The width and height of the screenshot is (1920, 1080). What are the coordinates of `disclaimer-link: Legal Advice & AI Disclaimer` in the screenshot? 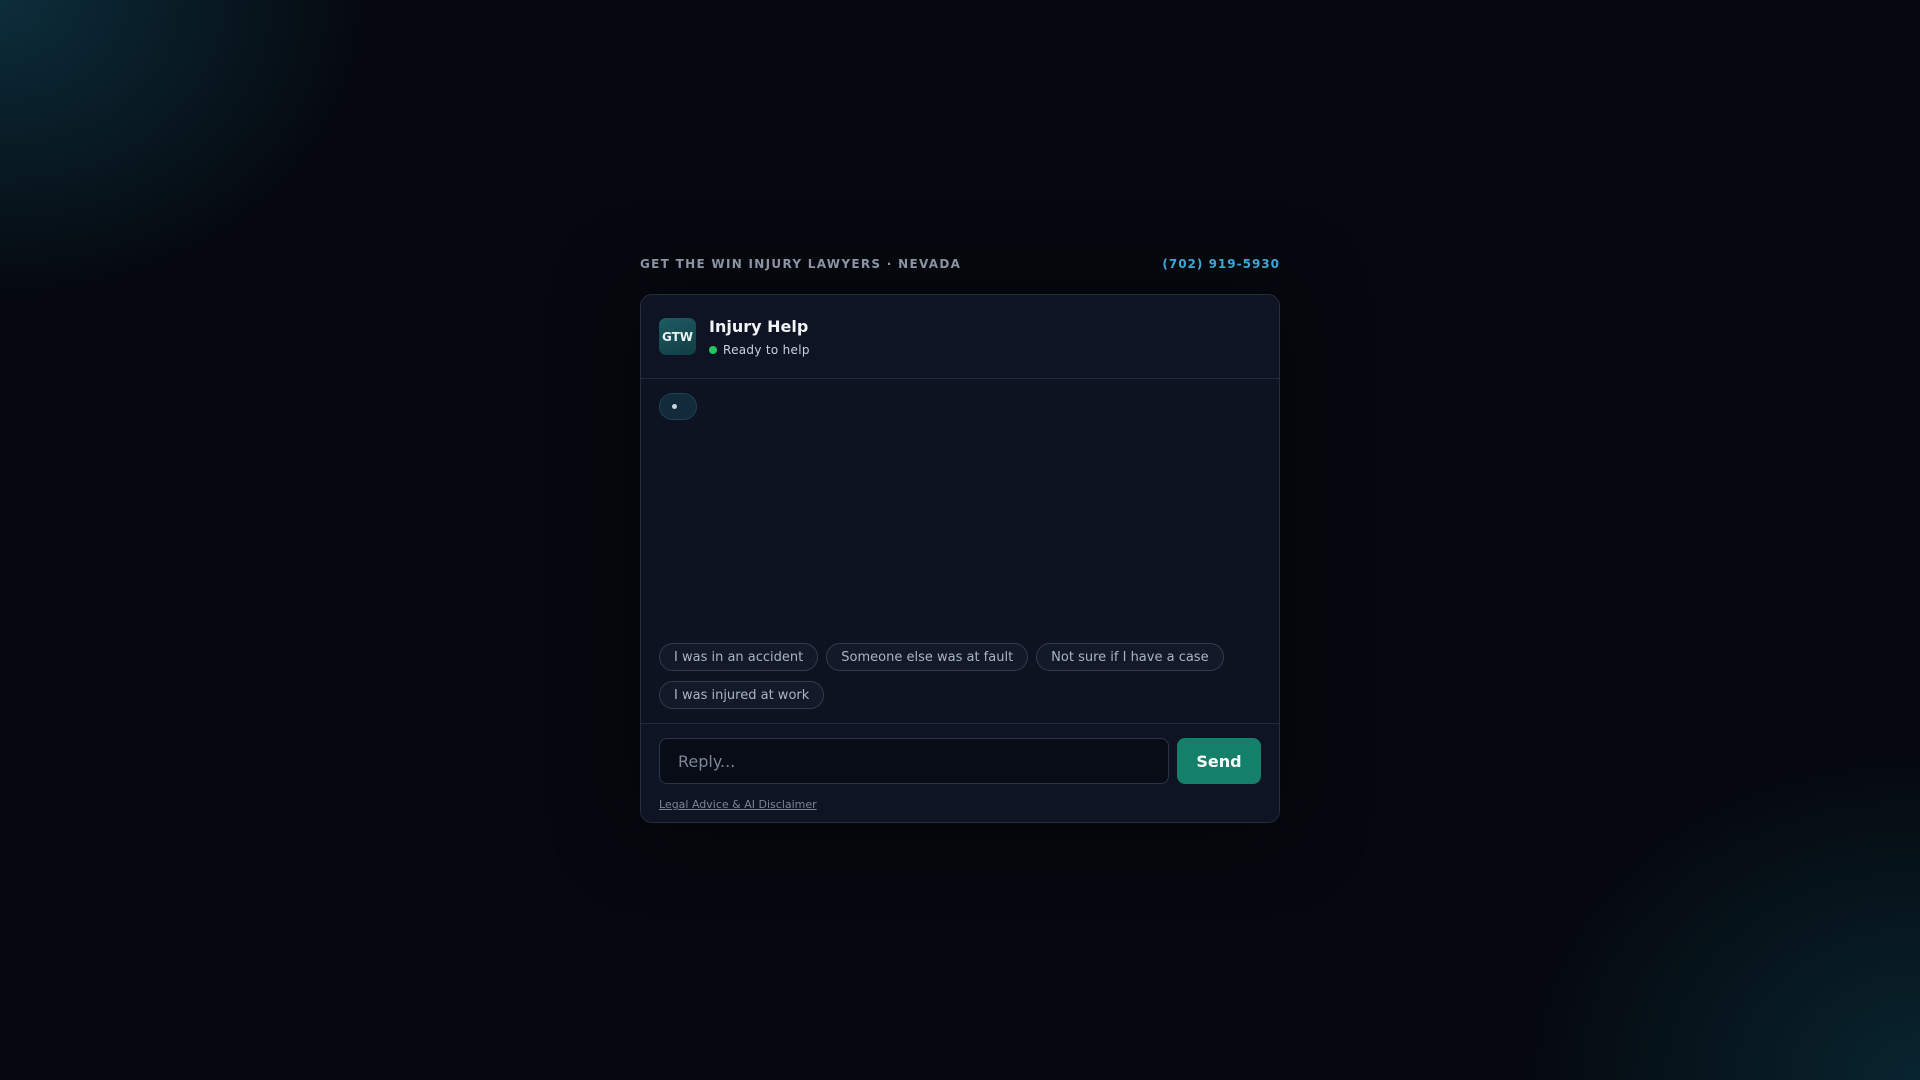 It's located at (738, 804).